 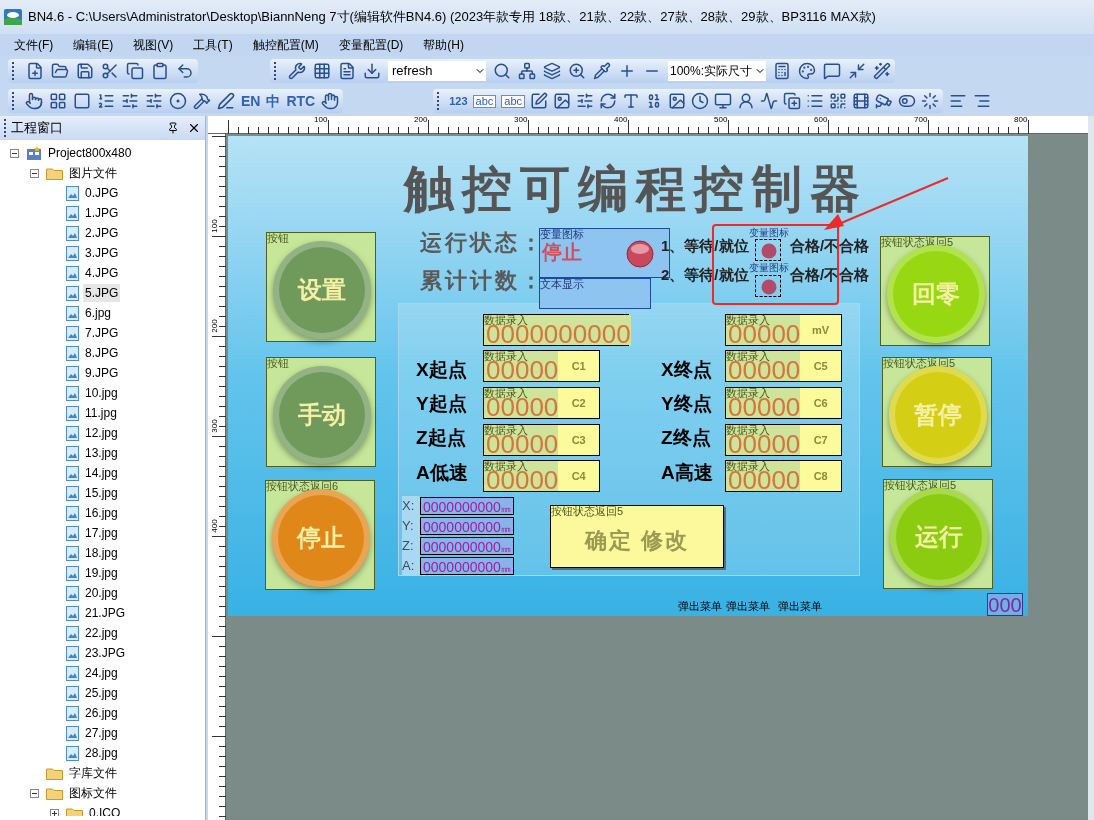 What do you see at coordinates (958, 101) in the screenshot?
I see `align-left-icon` at bounding box center [958, 101].